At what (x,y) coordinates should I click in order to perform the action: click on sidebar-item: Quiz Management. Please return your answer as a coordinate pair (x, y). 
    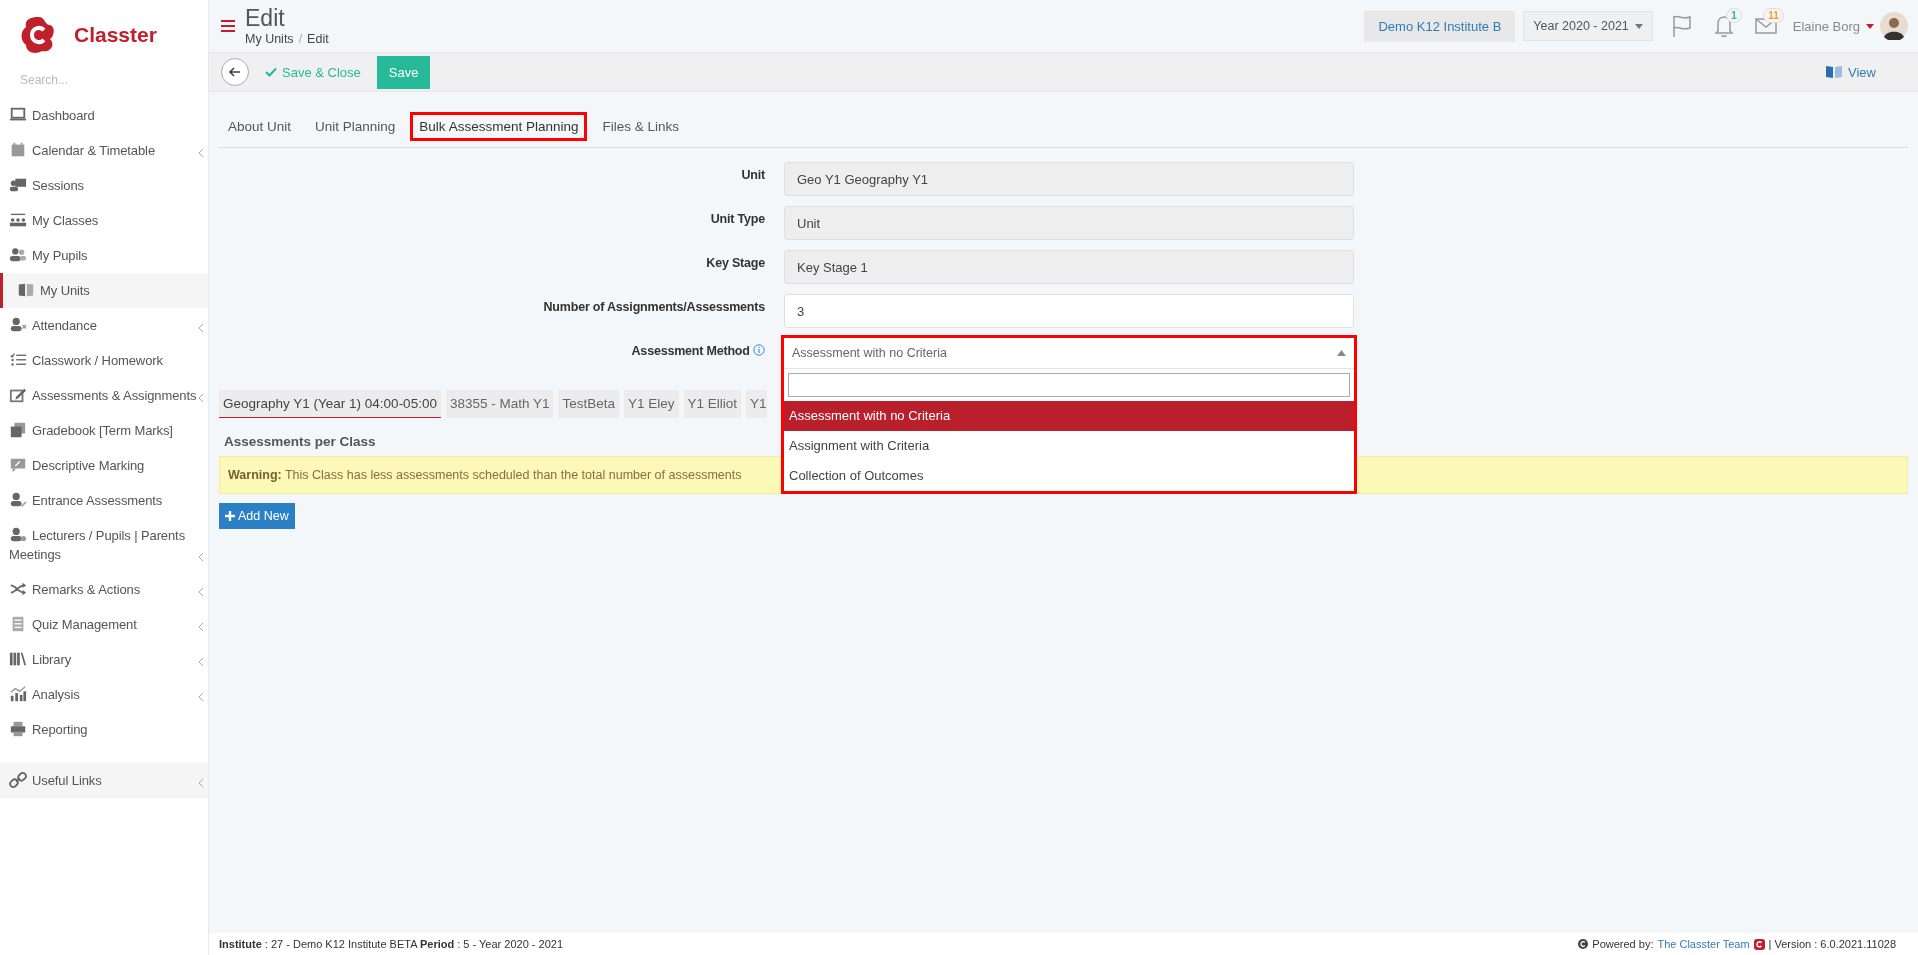
    Looking at the image, I should click on (104, 624).